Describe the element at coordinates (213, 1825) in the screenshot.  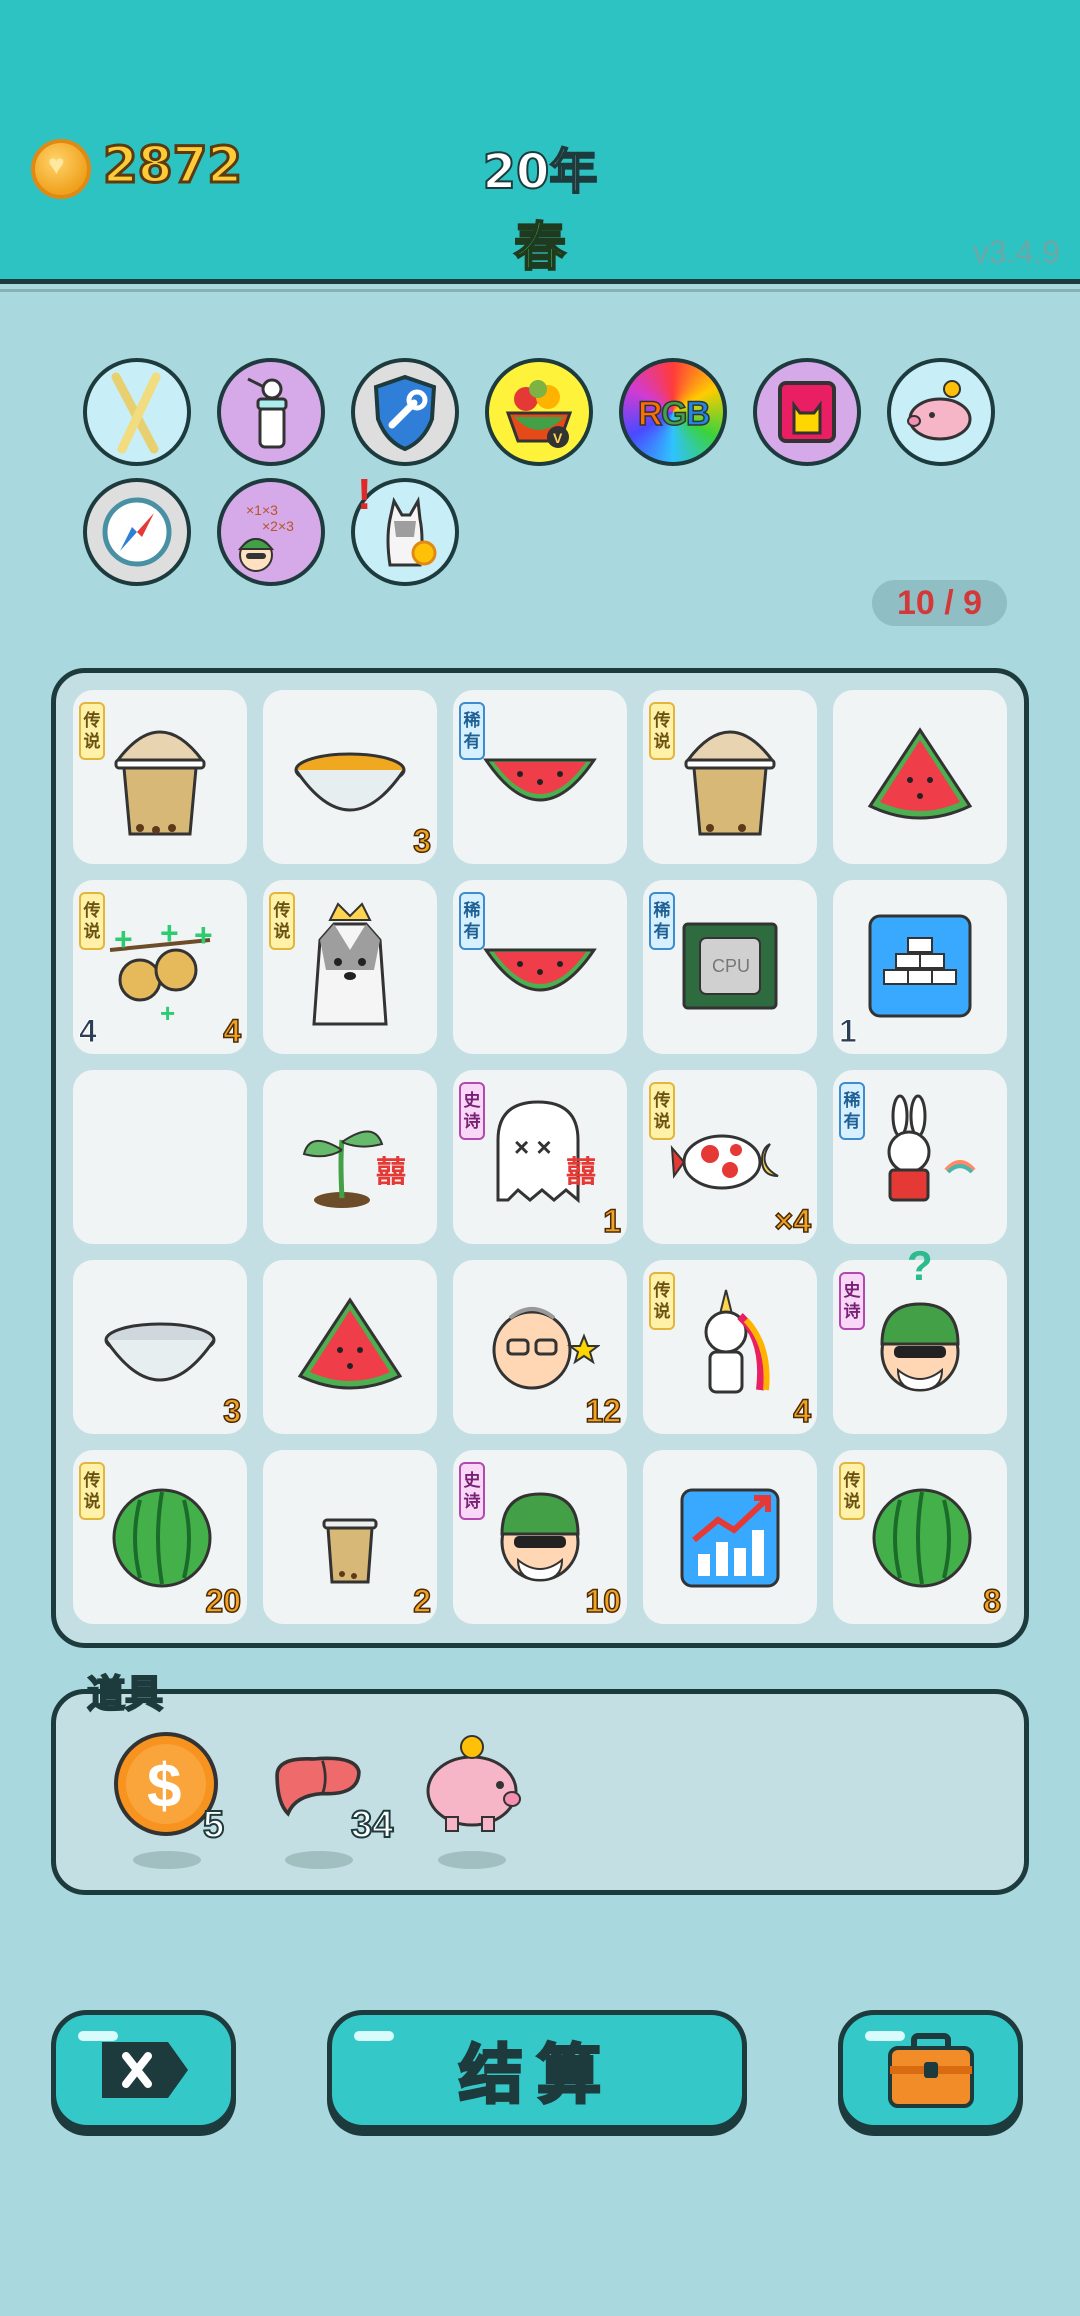
I see `item-count: 5` at that location.